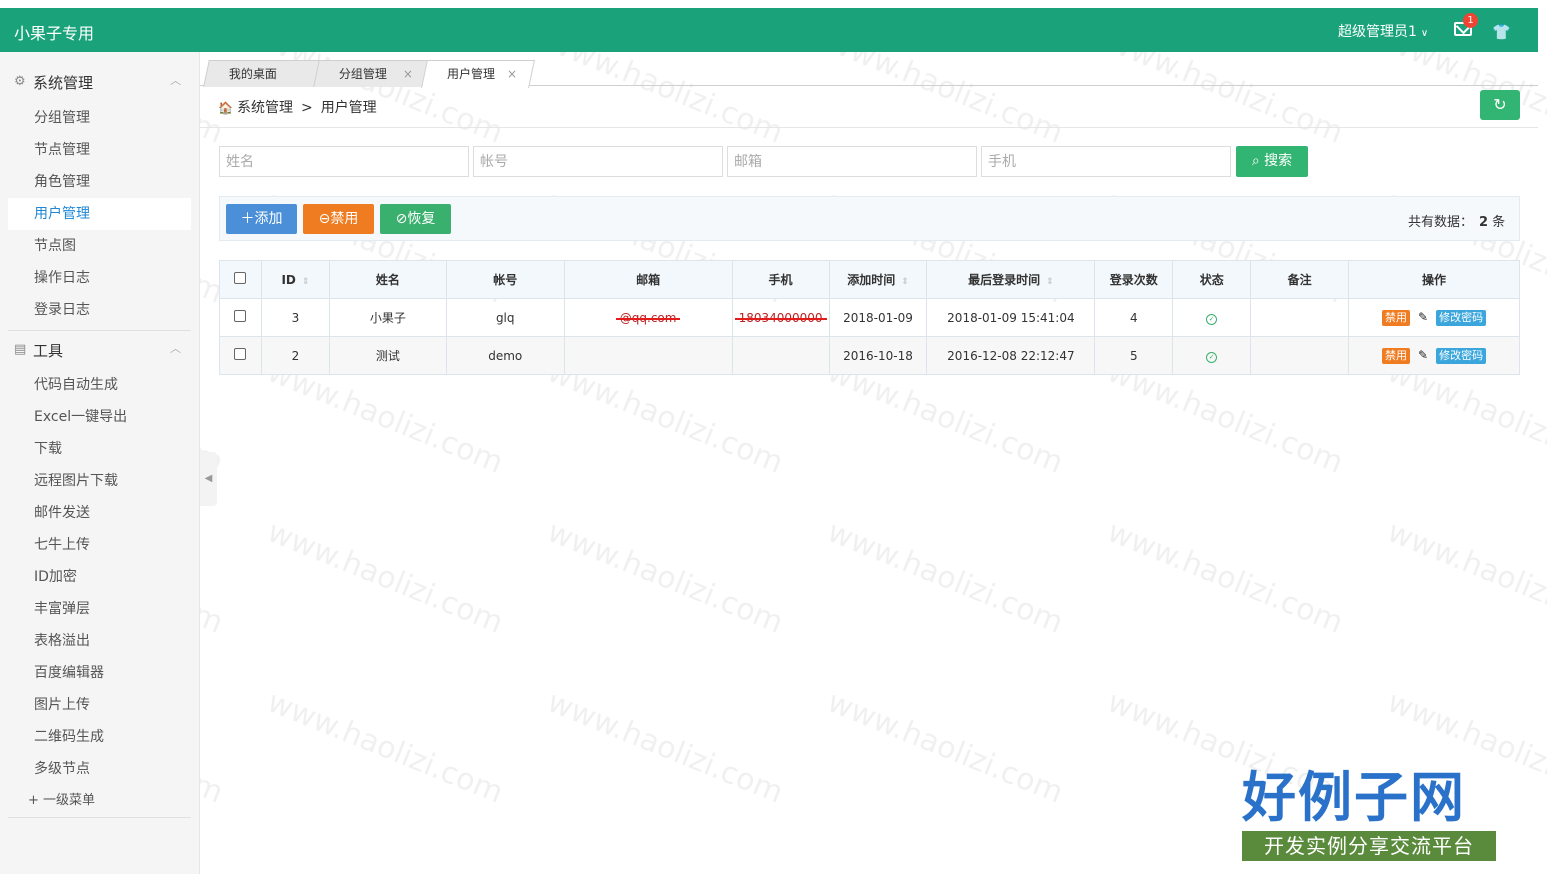 The width and height of the screenshot is (1547, 874). I want to click on minus-circle-icon: ⊖, so click(324, 219).